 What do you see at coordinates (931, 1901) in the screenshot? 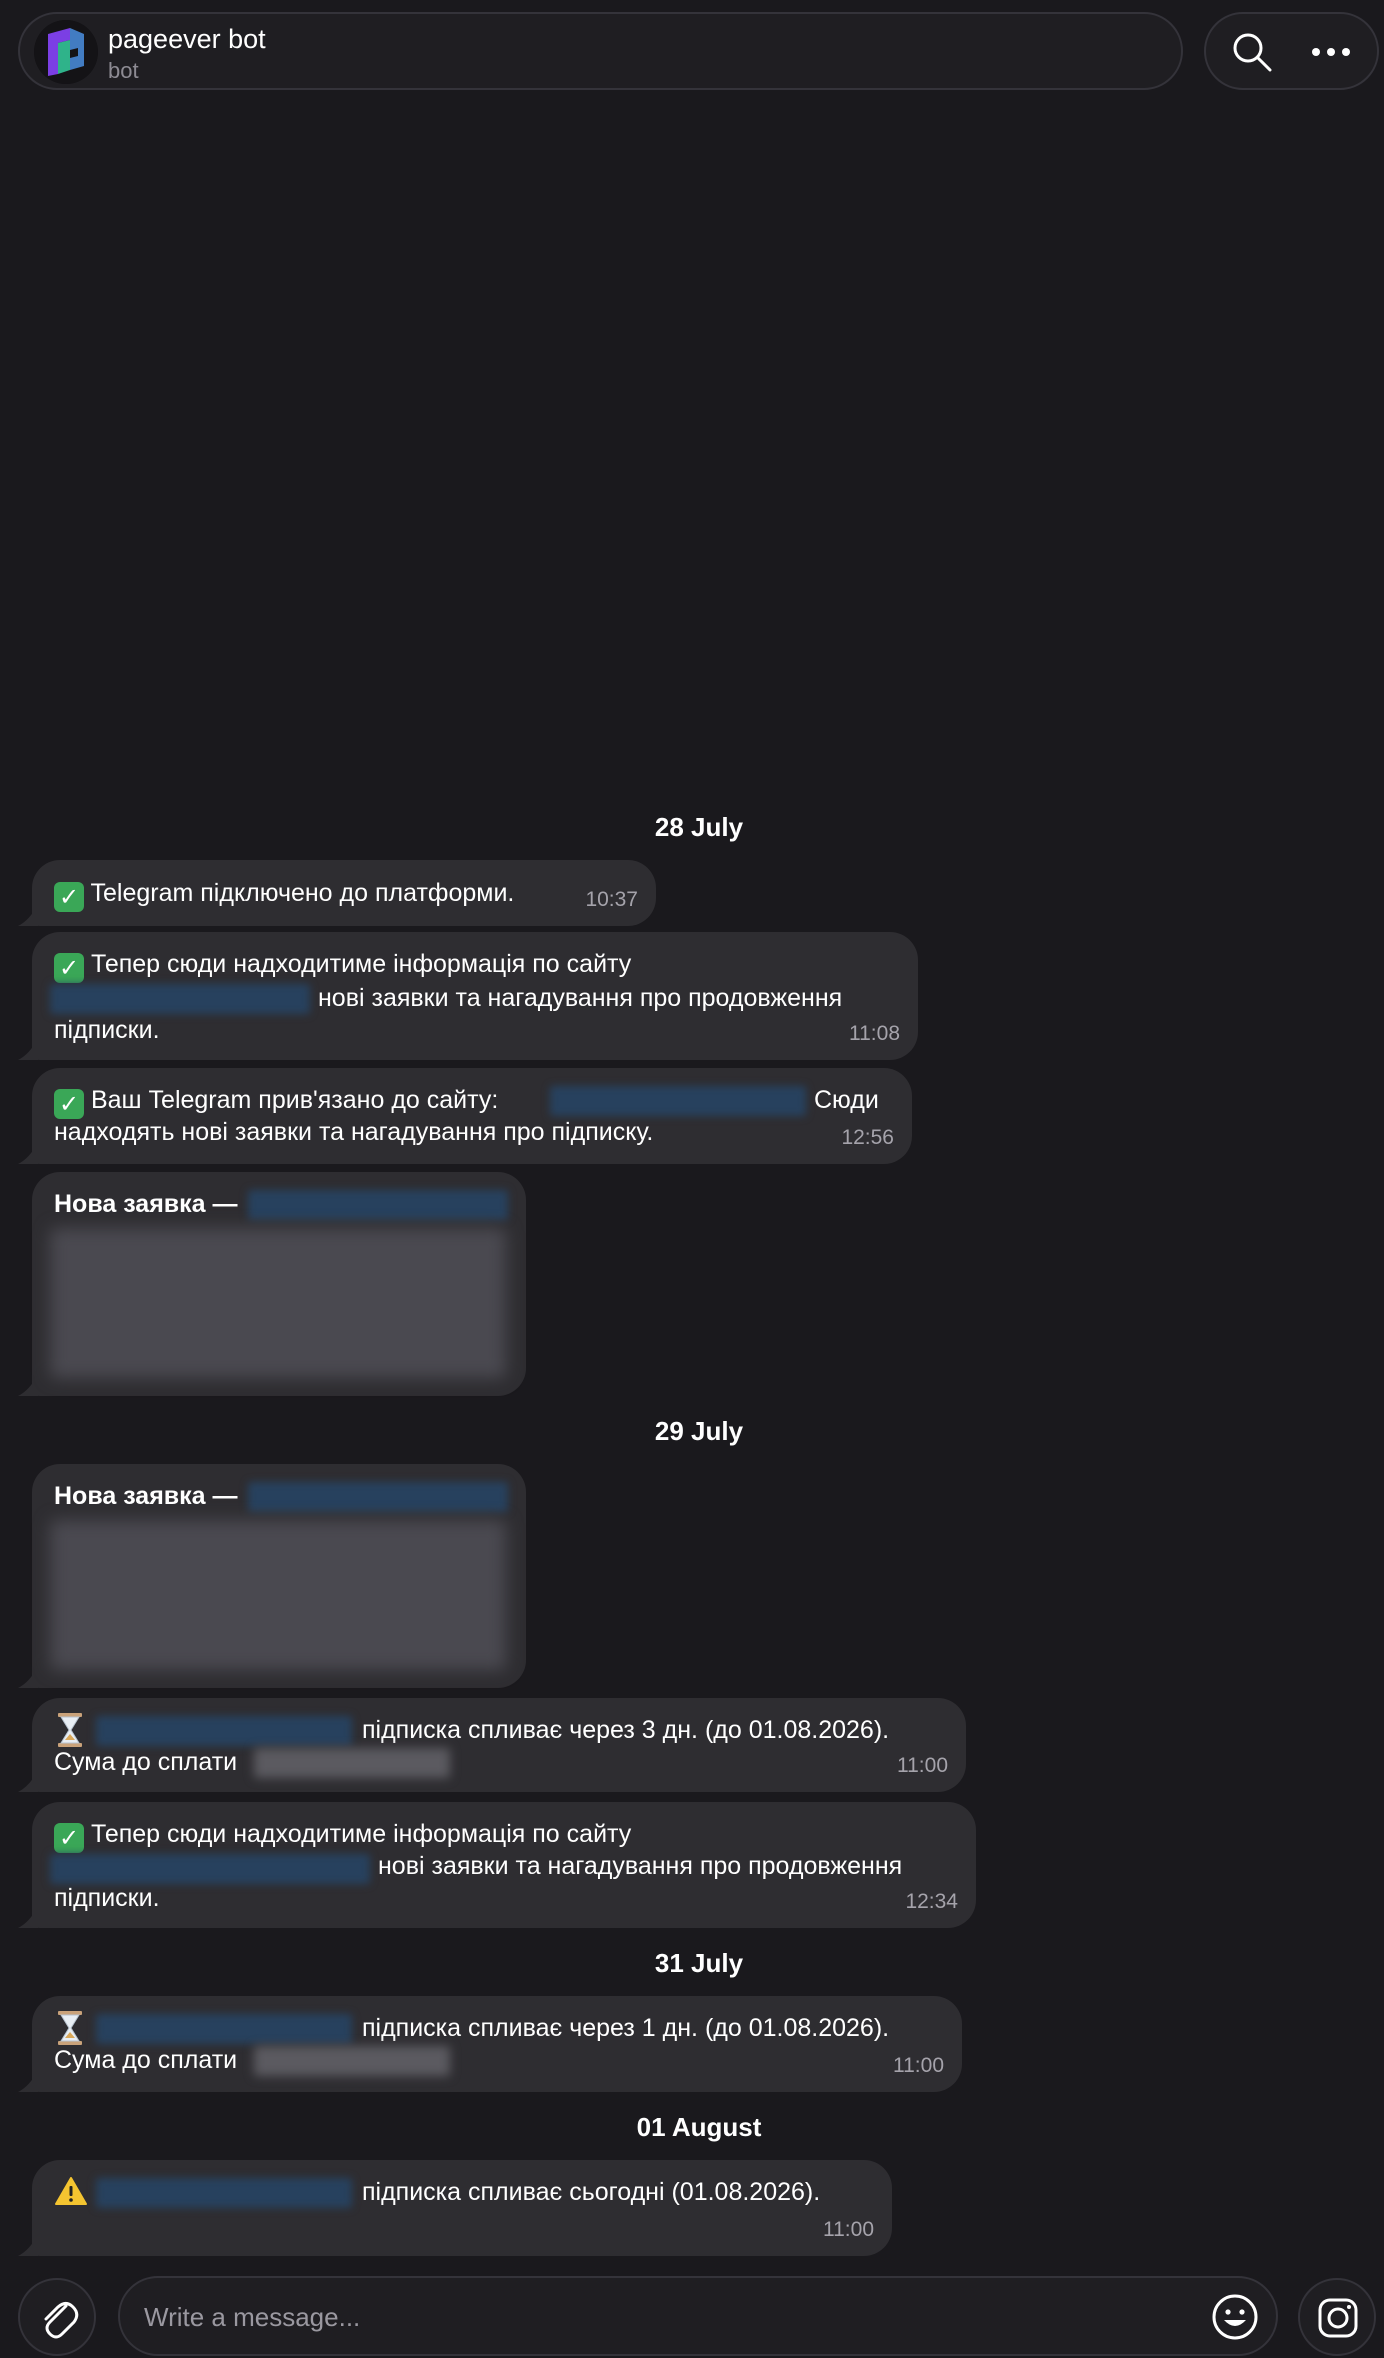
I see `message-time: 12:34` at bounding box center [931, 1901].